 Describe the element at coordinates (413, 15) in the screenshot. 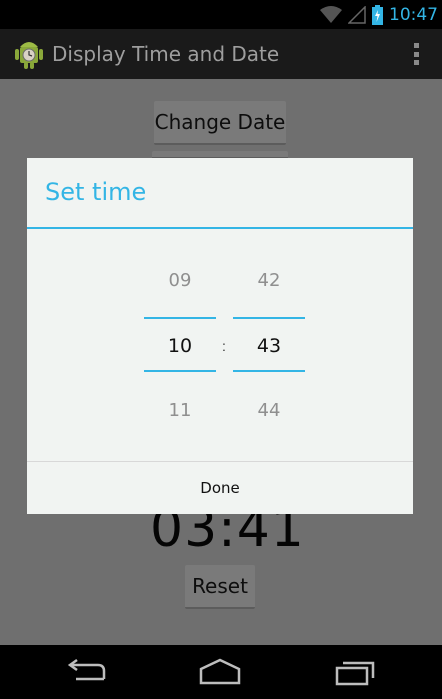

I see `status-time: 10:47` at that location.